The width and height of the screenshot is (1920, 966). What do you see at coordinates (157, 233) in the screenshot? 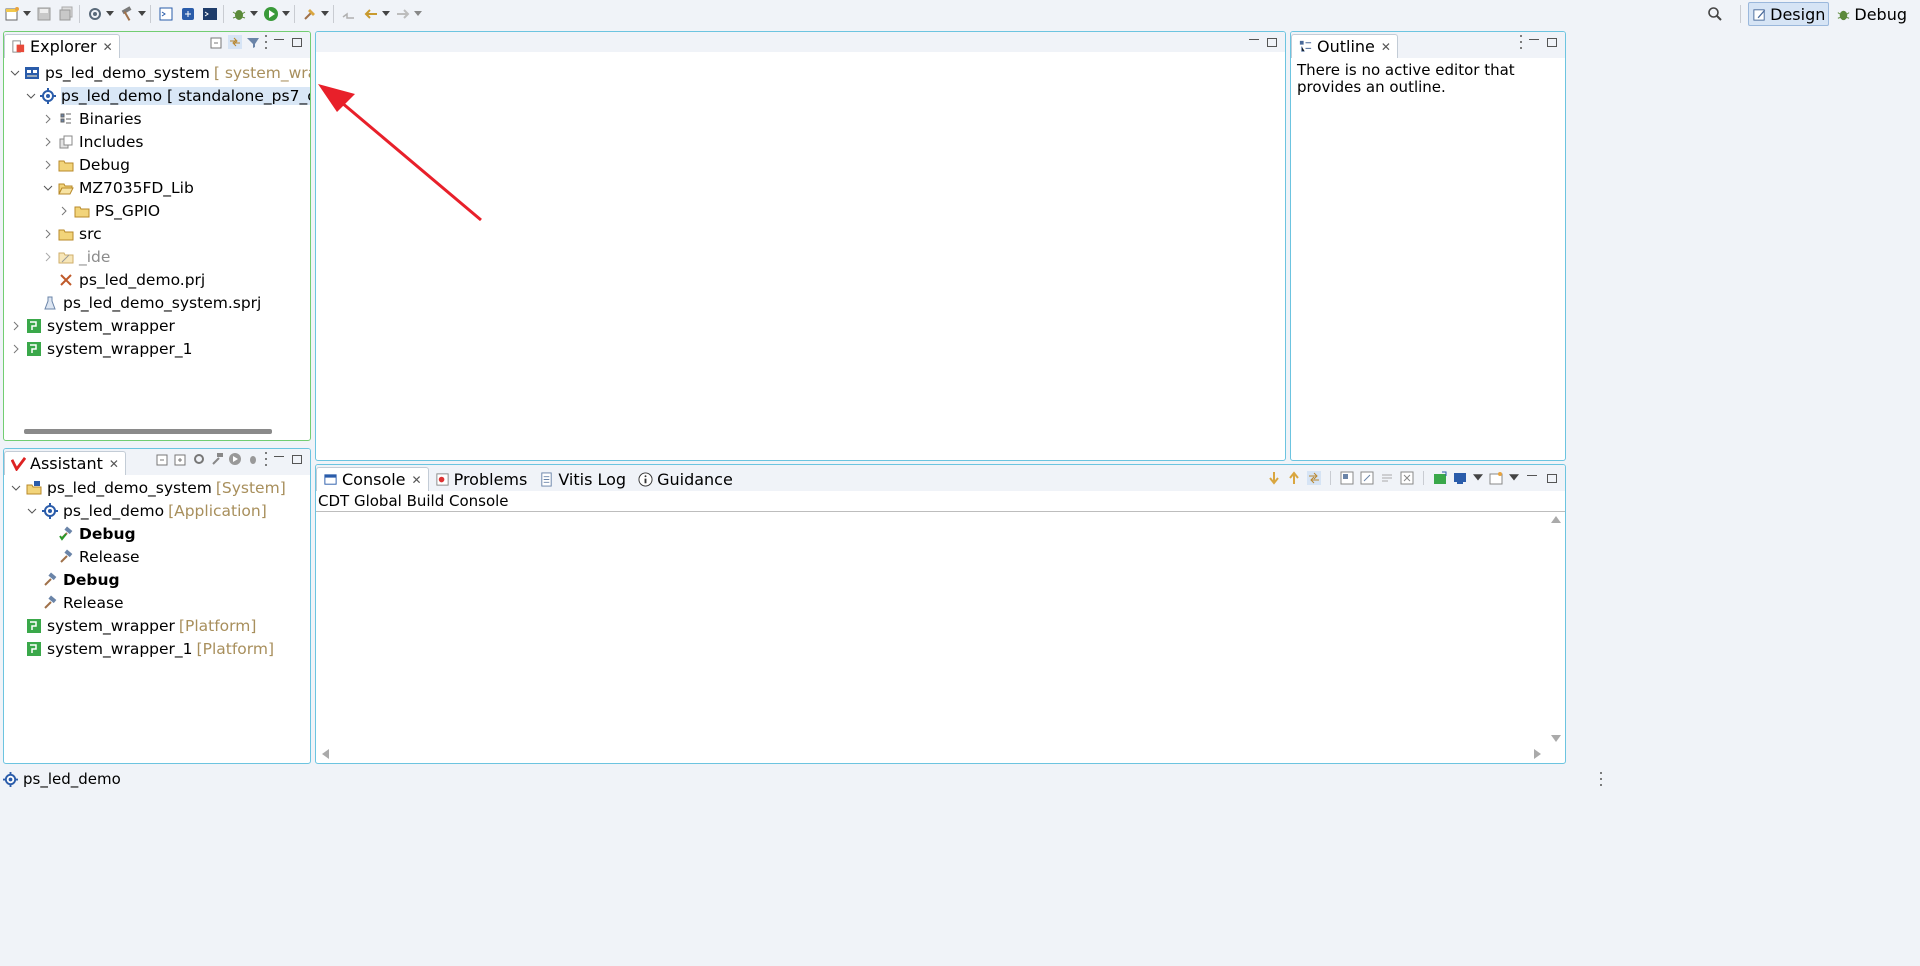
I see `tree-item-src: src` at bounding box center [157, 233].